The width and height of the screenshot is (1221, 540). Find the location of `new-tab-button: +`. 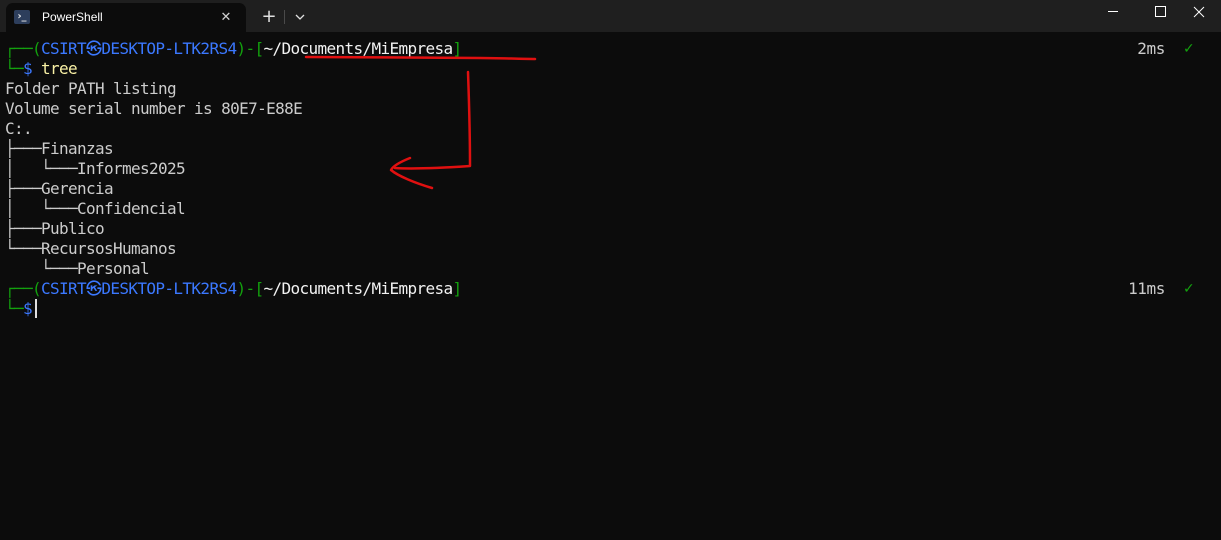

new-tab-button: + is located at coordinates (269, 17).